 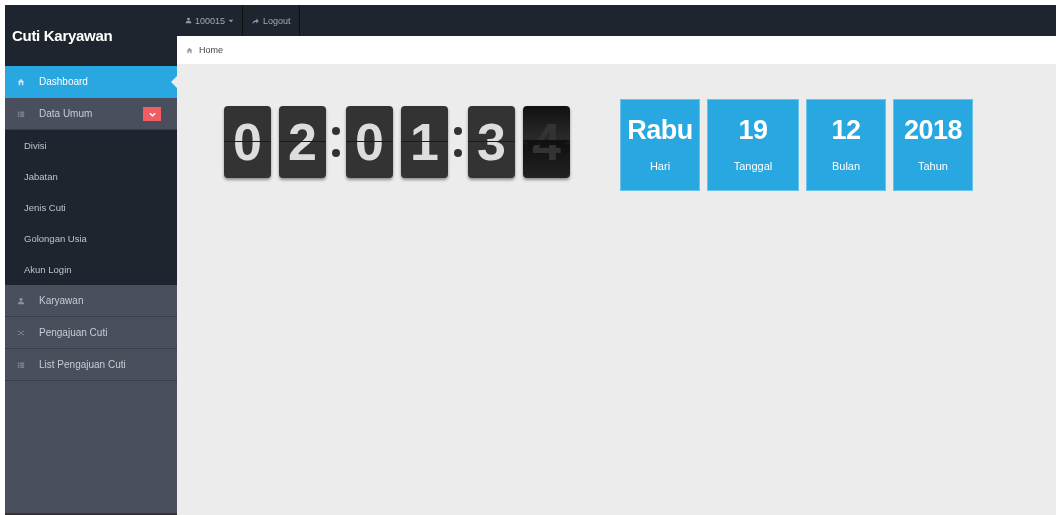 What do you see at coordinates (846, 130) in the screenshot?
I see `date-value: 12` at bounding box center [846, 130].